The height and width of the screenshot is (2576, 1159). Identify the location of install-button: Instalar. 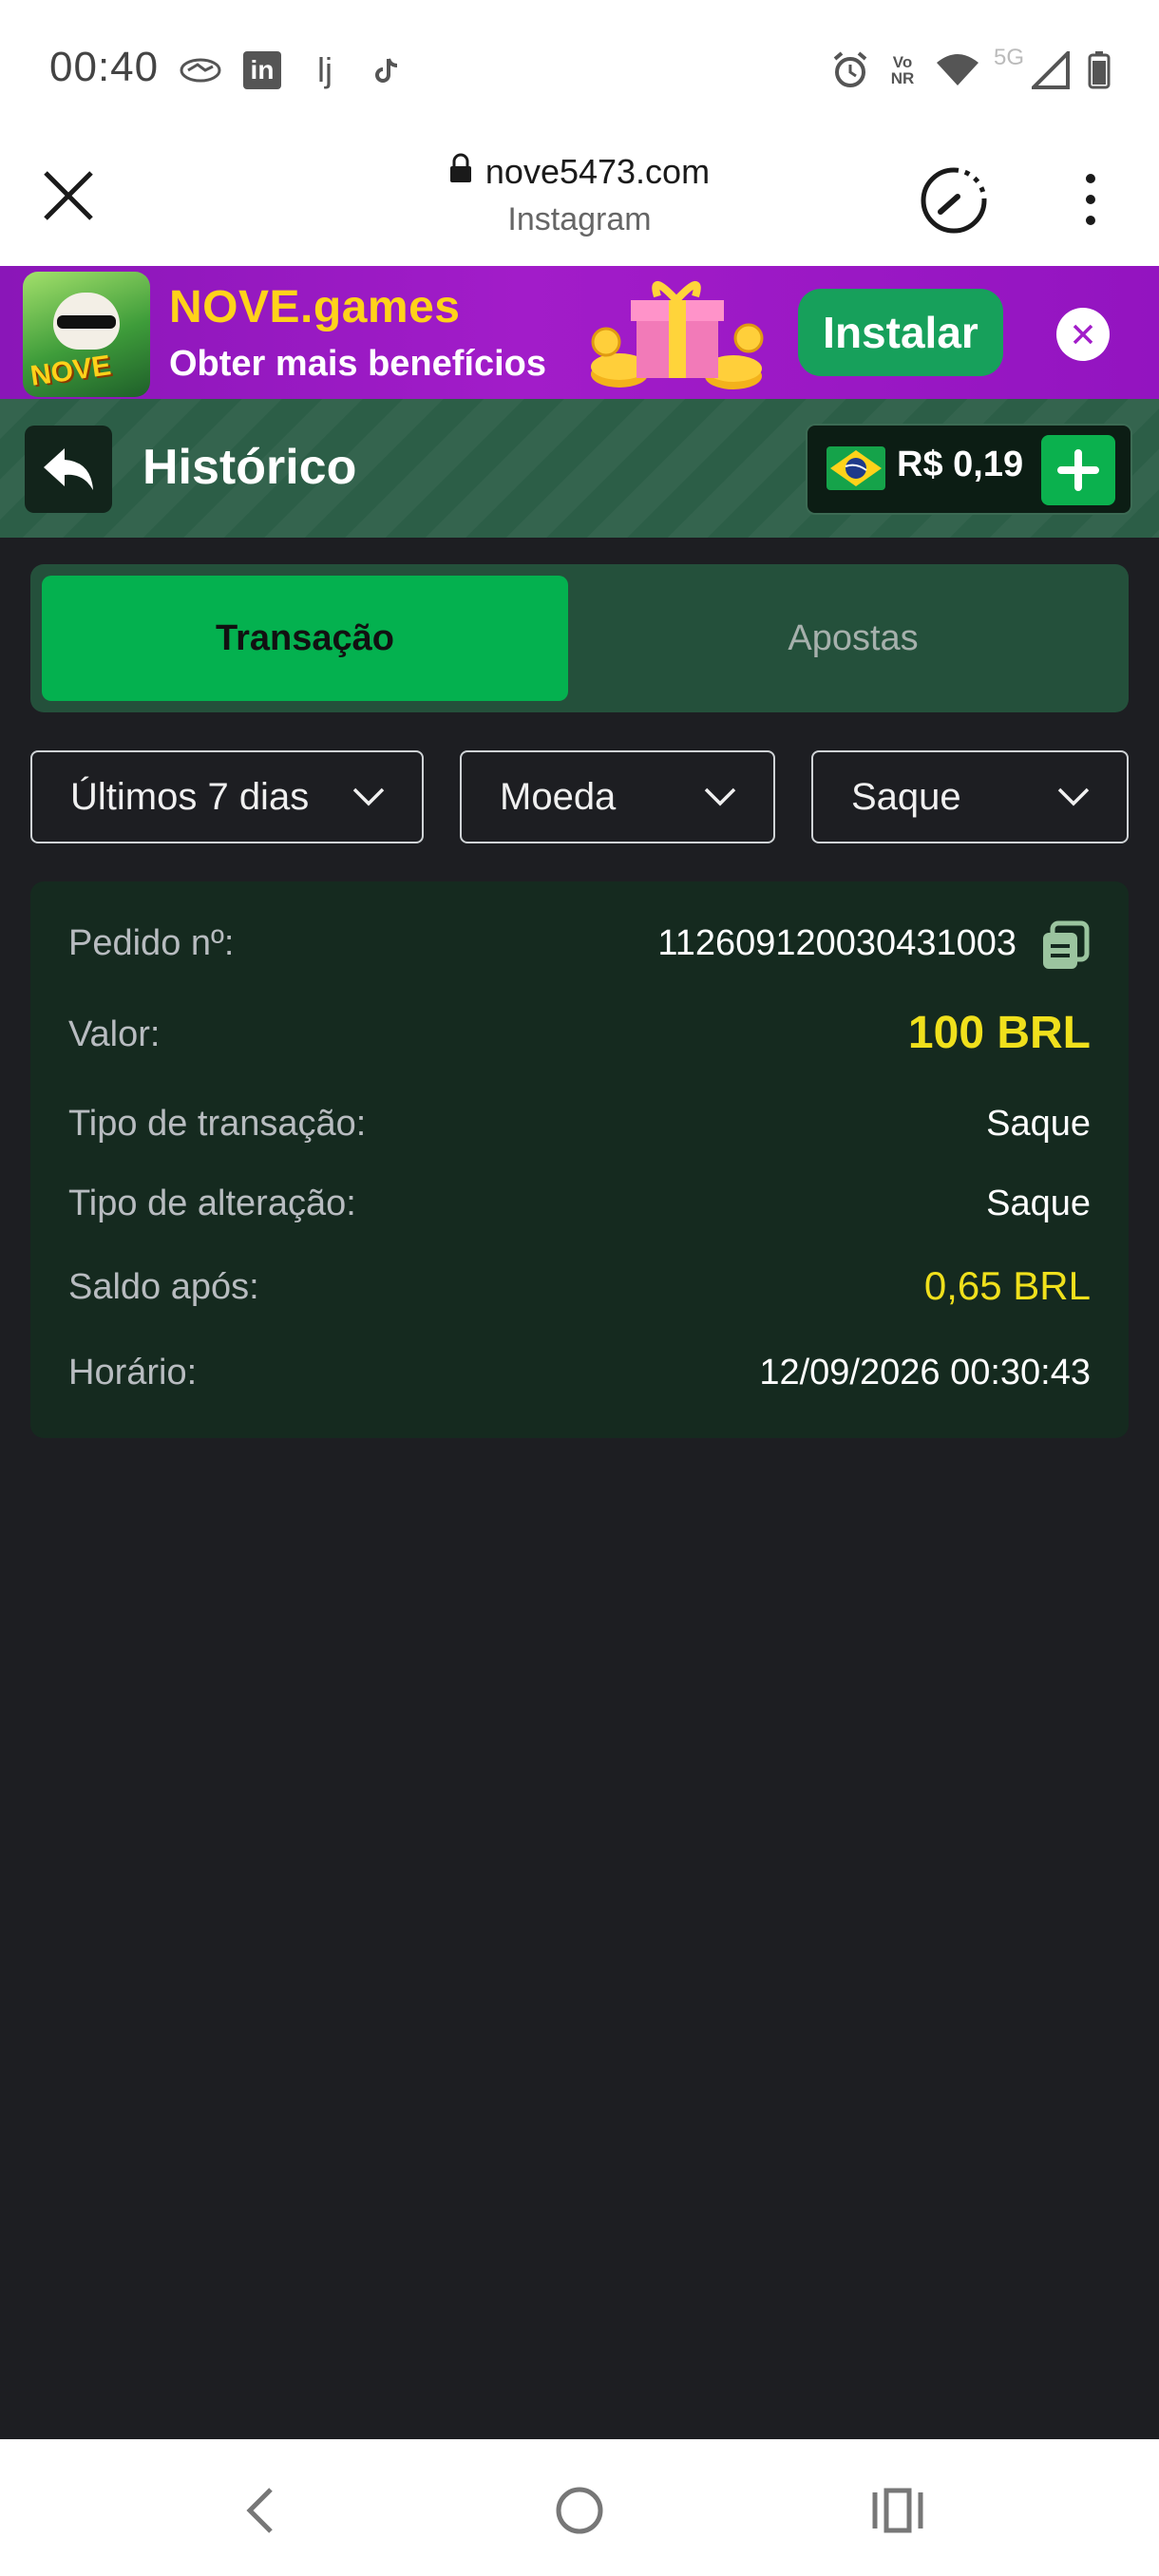
(900, 332).